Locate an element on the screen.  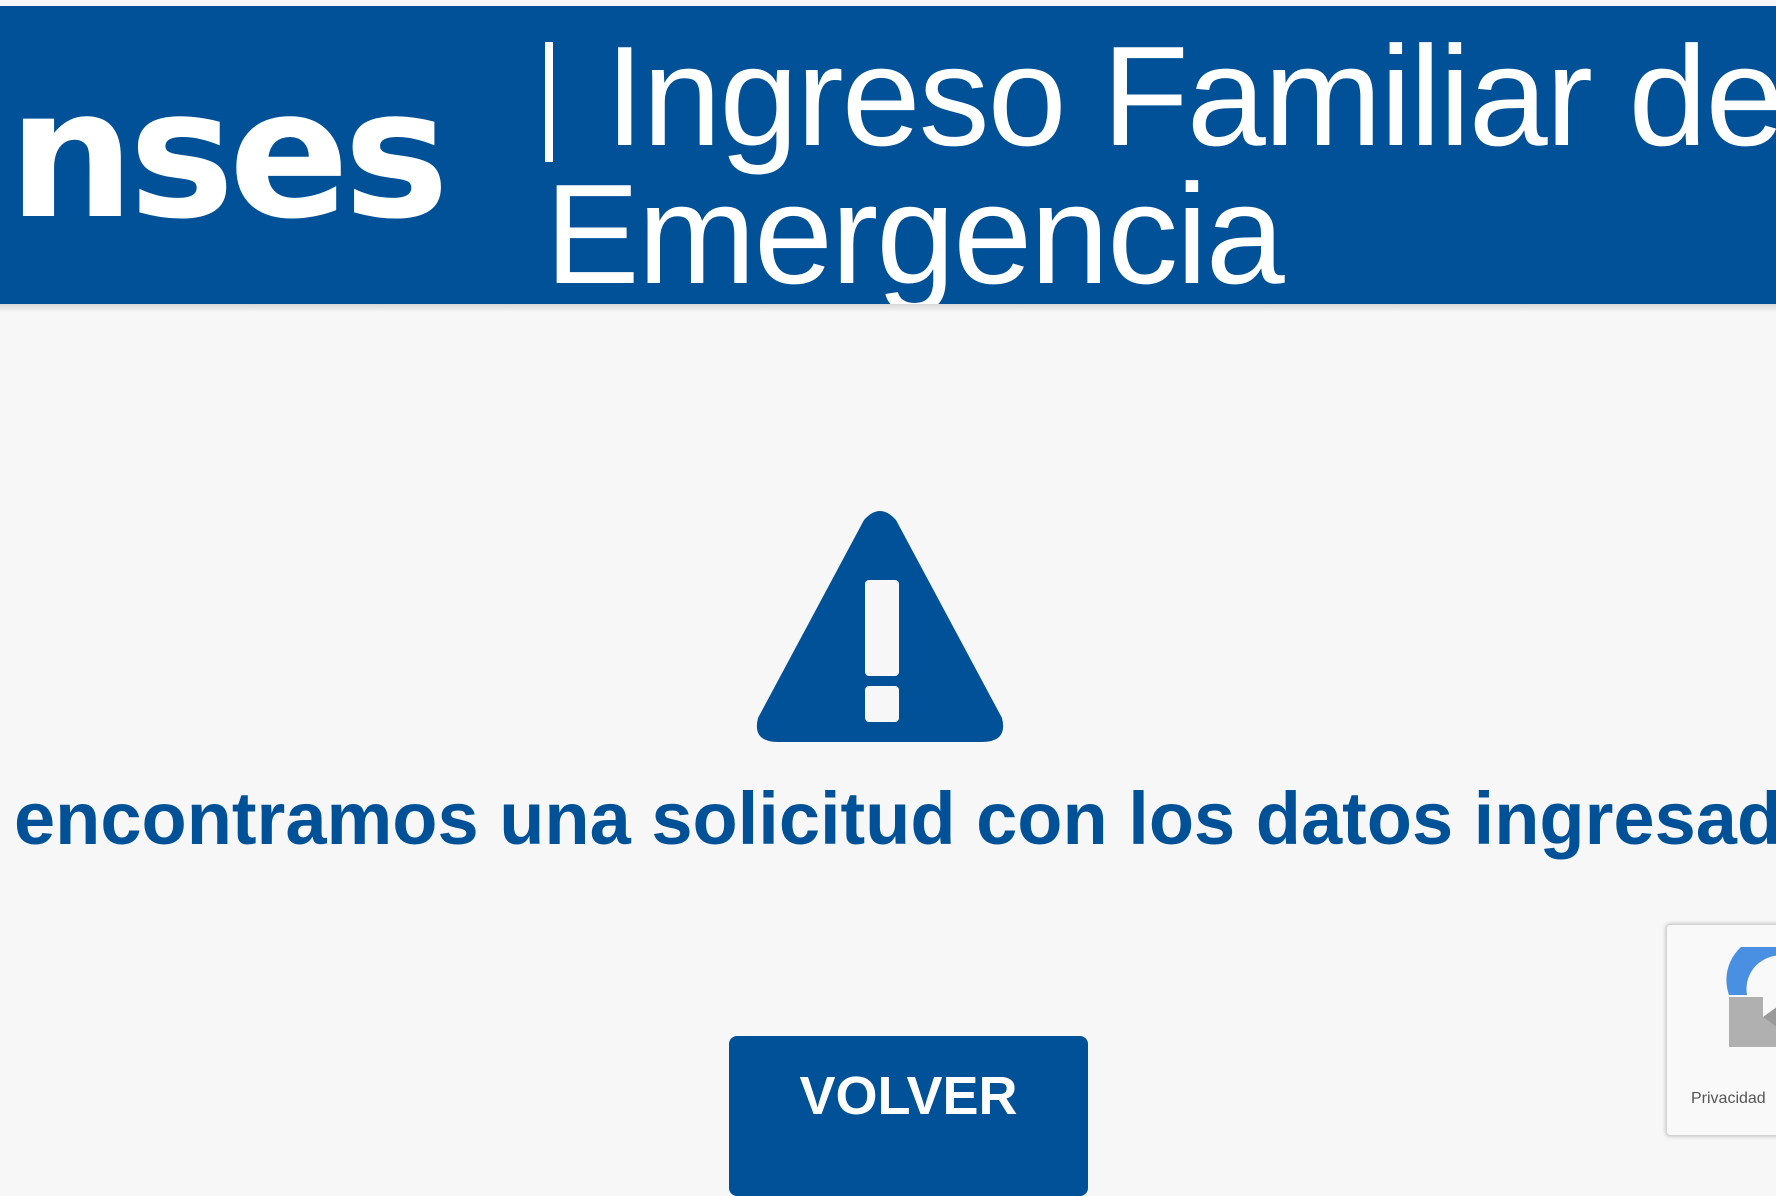
warning-icon is located at coordinates (880, 626).